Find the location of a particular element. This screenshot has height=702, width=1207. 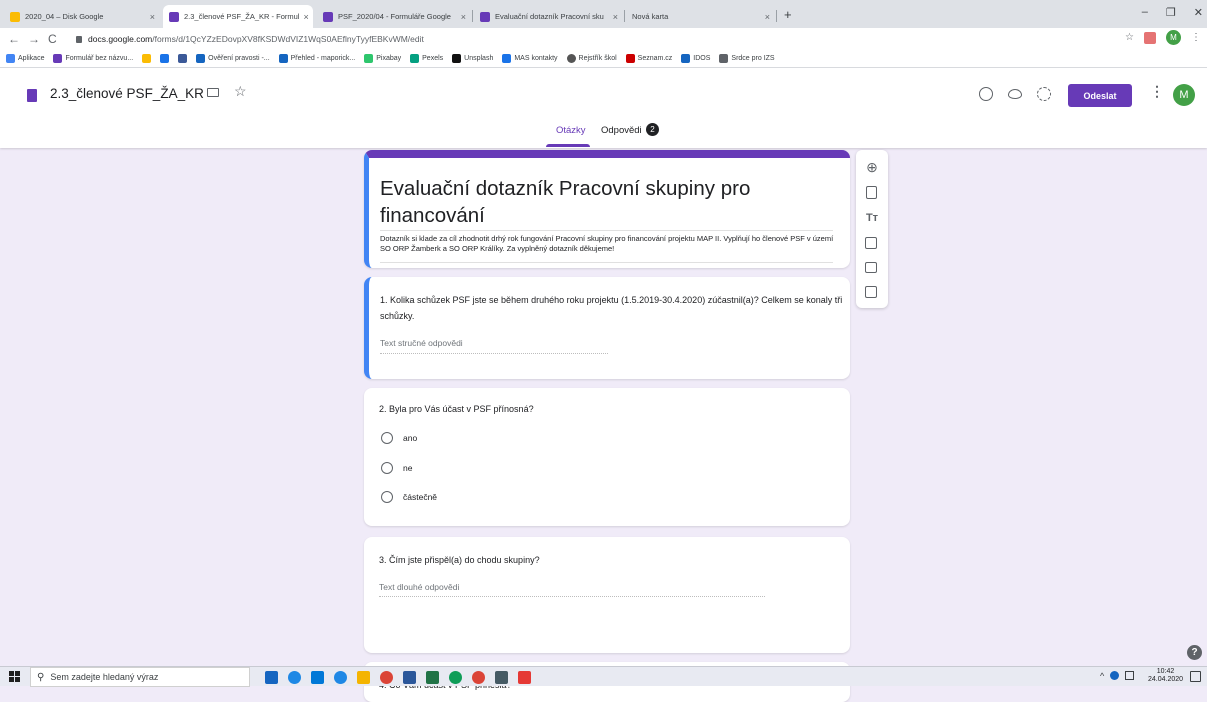

add-title-icon: Tт is located at coordinates (872, 218).